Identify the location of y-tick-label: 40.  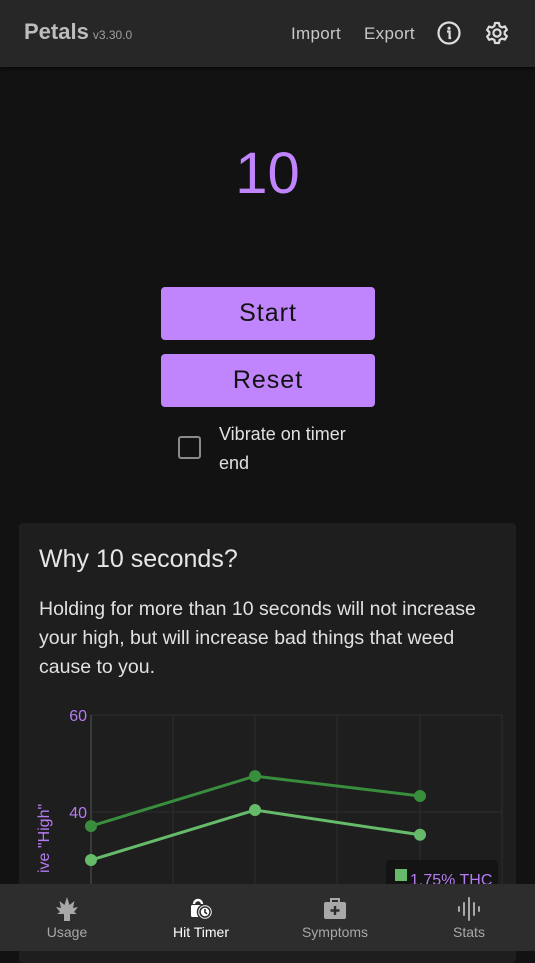
(78, 813).